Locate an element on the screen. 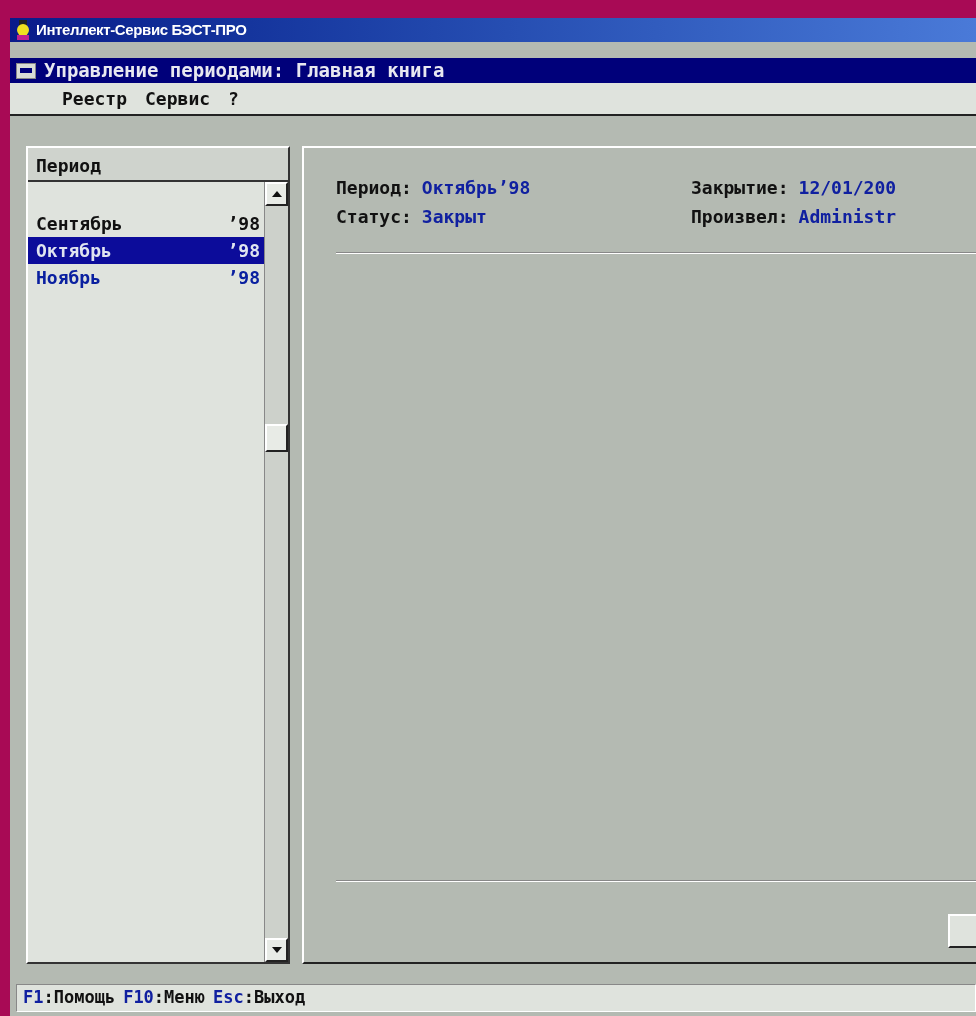 The image size is (976, 1016). field-value: Закрыт is located at coordinates (454, 217).